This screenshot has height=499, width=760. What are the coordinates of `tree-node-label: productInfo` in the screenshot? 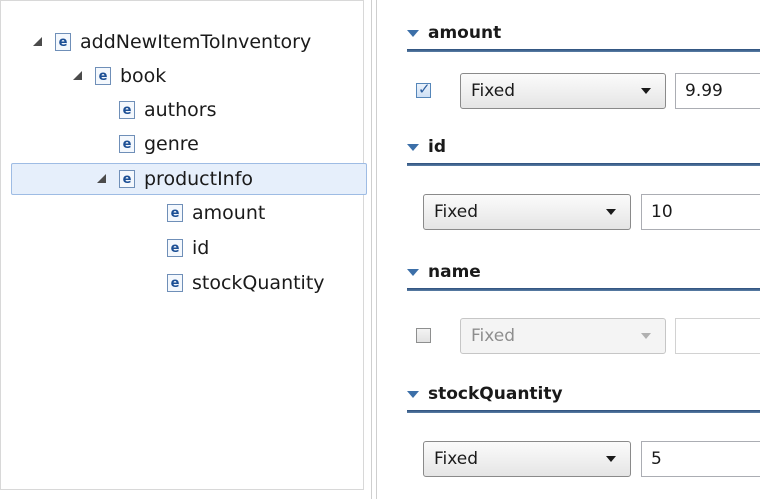 It's located at (199, 179).